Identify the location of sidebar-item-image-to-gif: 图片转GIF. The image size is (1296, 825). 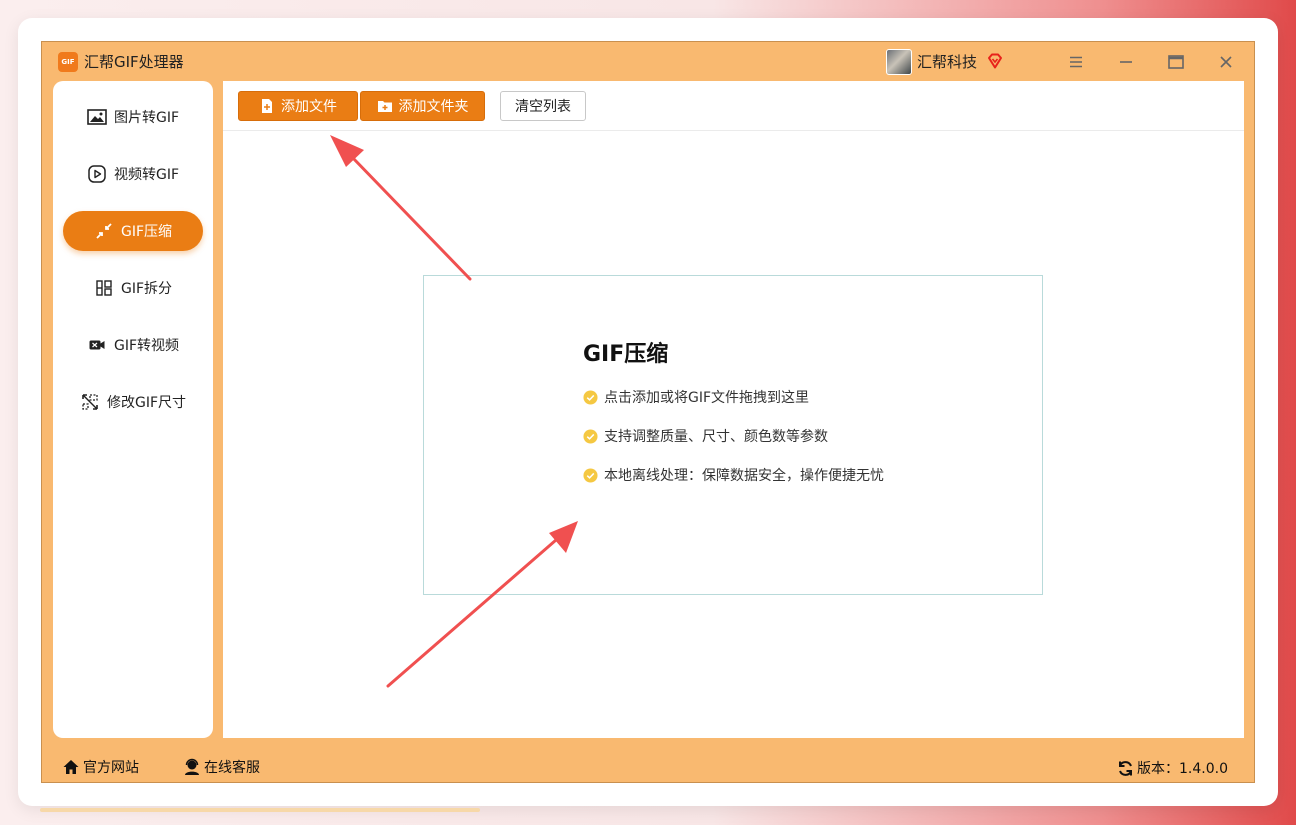
(133, 117).